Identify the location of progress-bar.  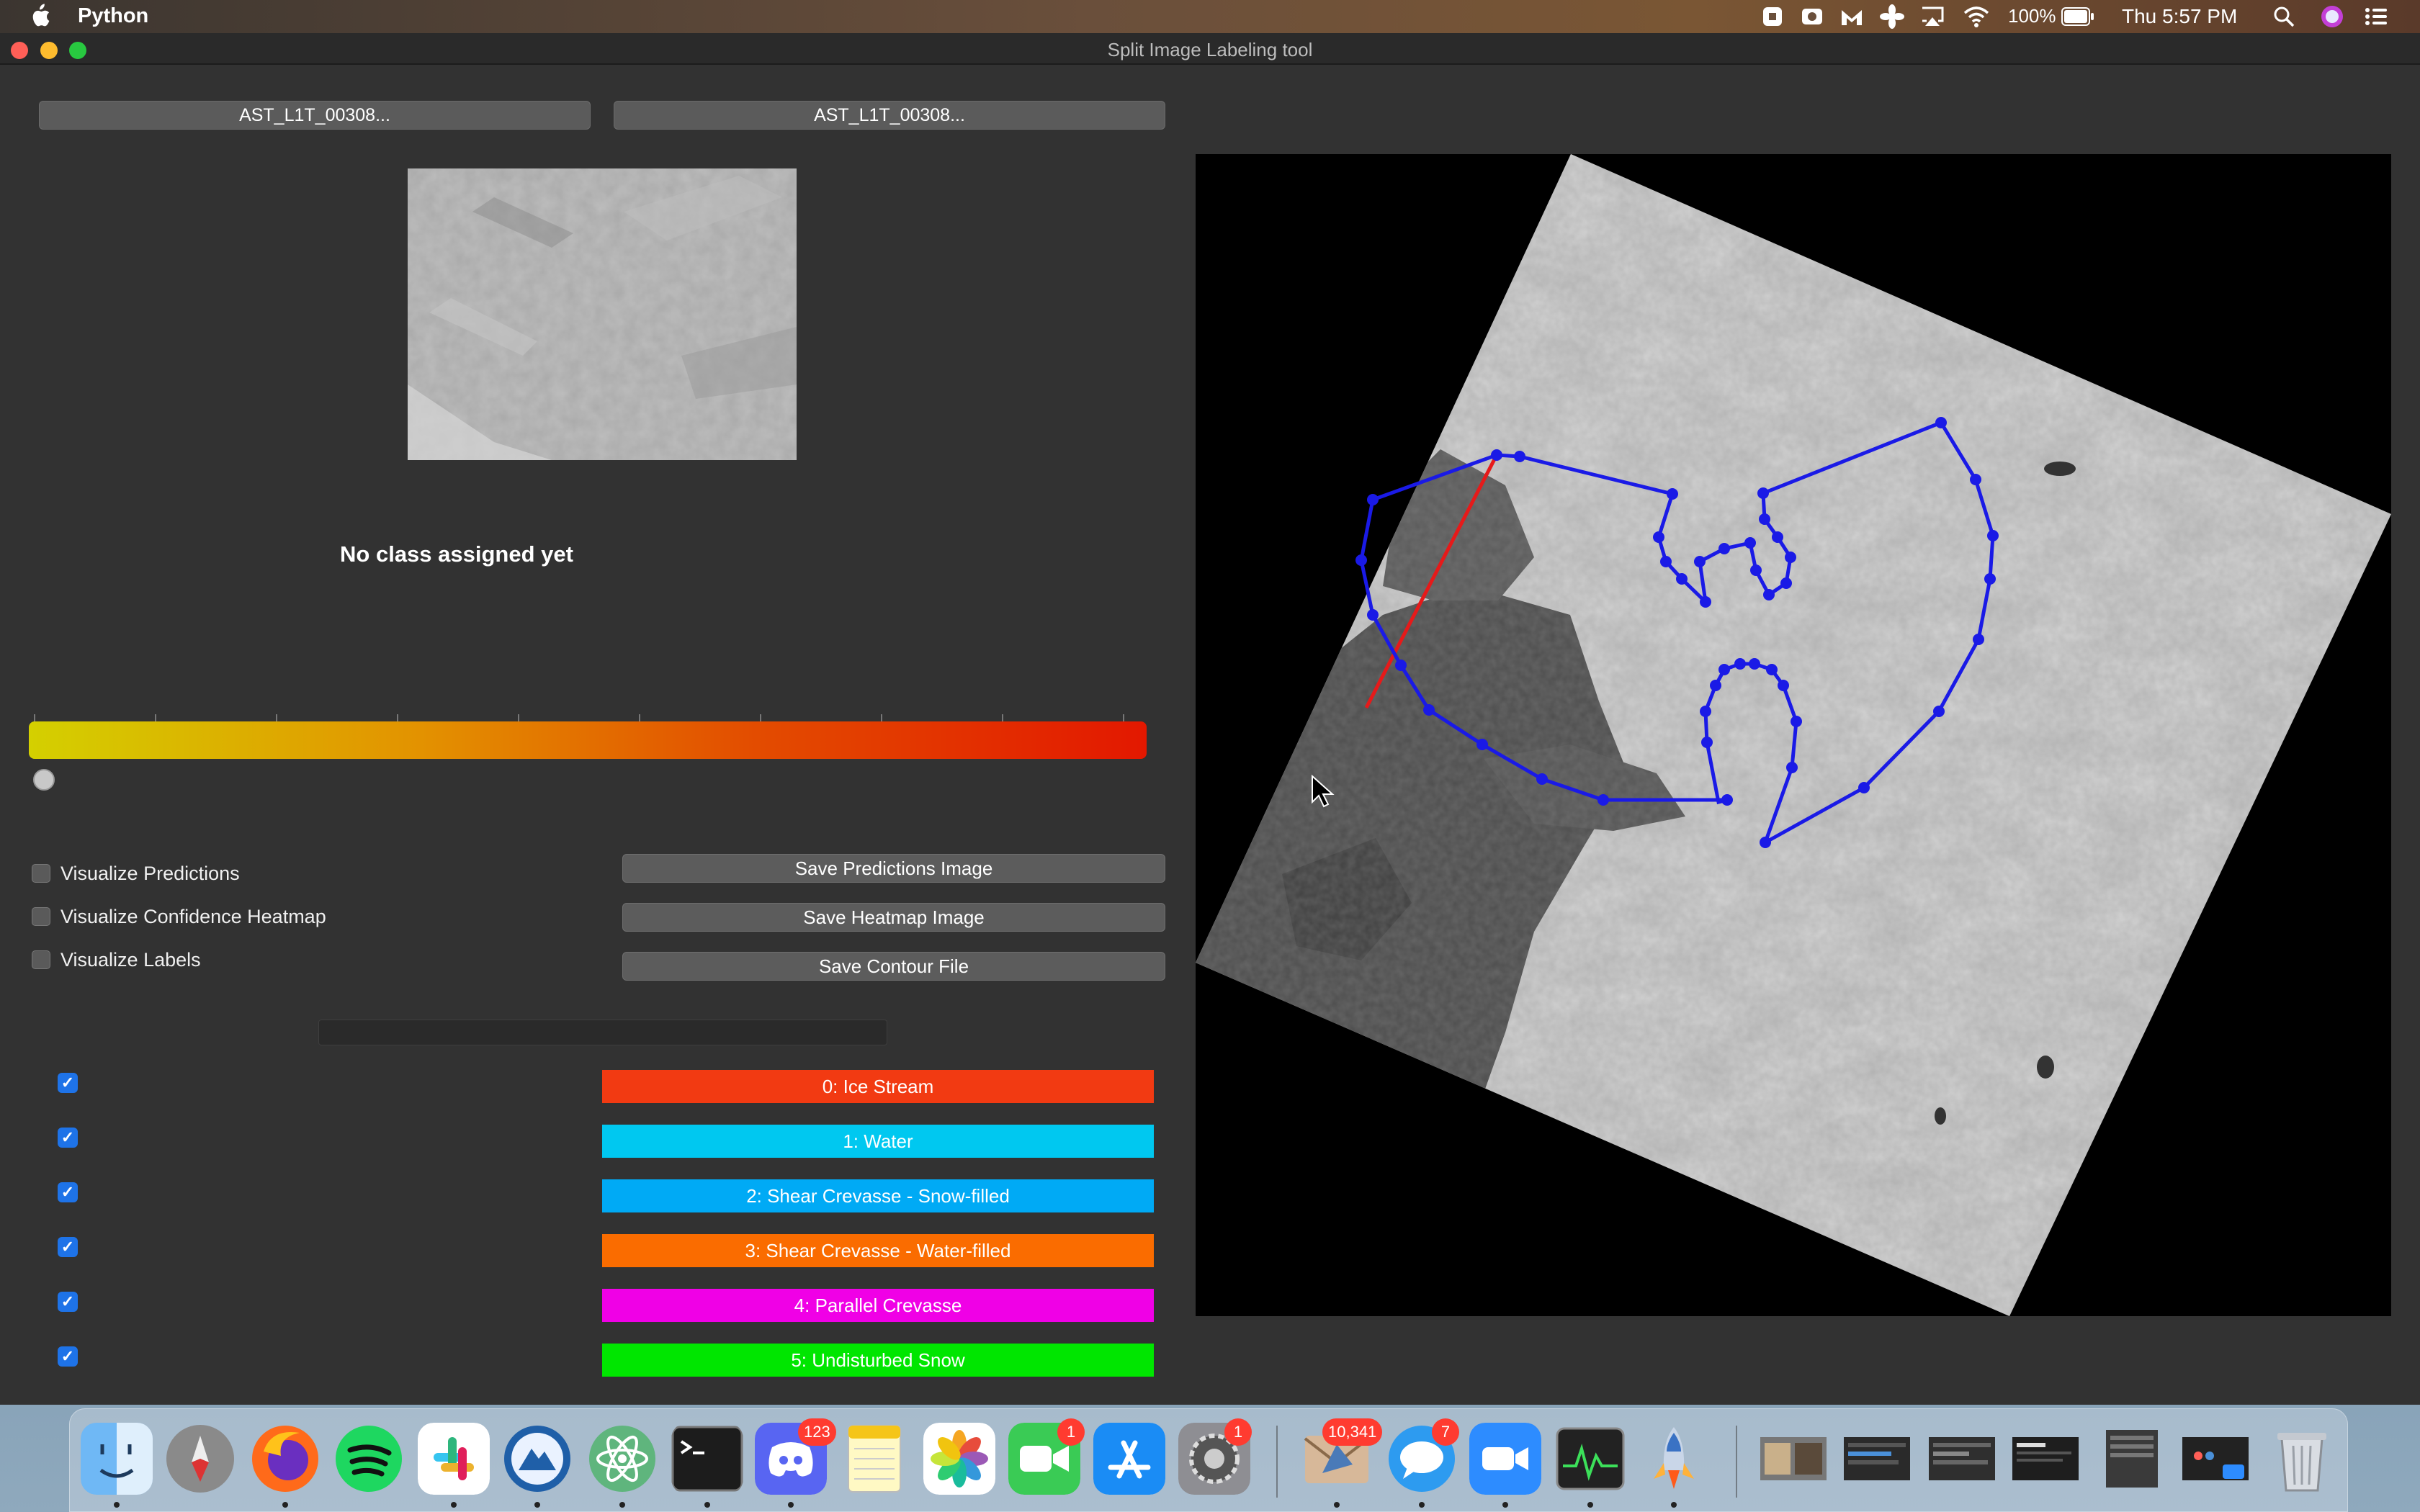
(602, 1032).